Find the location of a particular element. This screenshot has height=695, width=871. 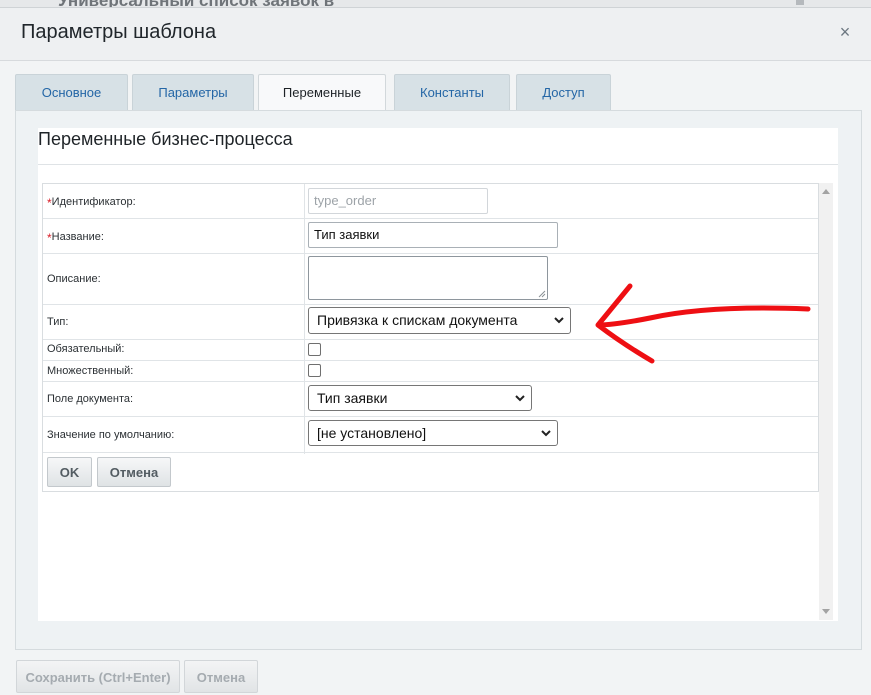

name-input: Тип заявки is located at coordinates (433, 235).